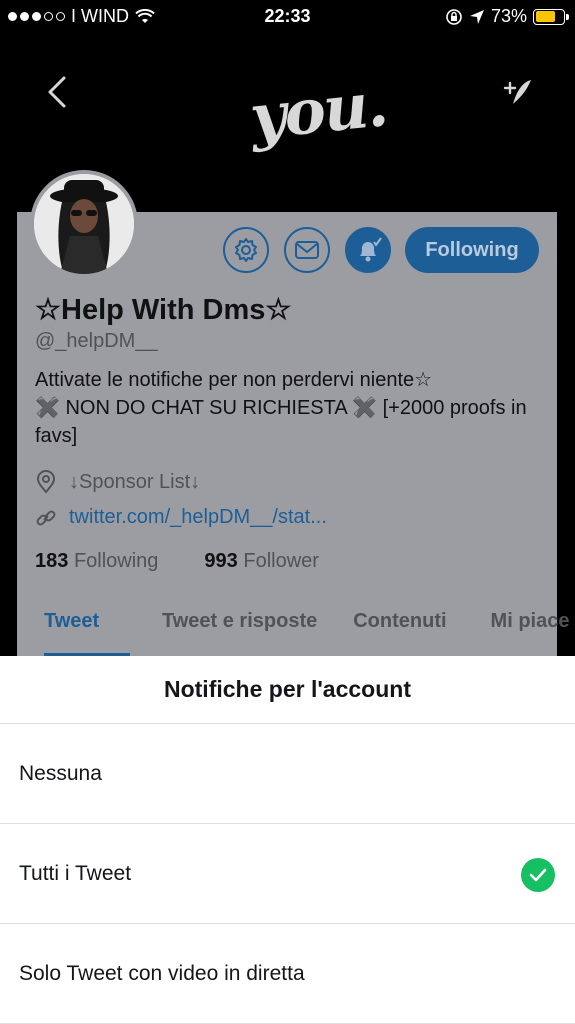  I want to click on following-stat: 183 Following, so click(96, 561).